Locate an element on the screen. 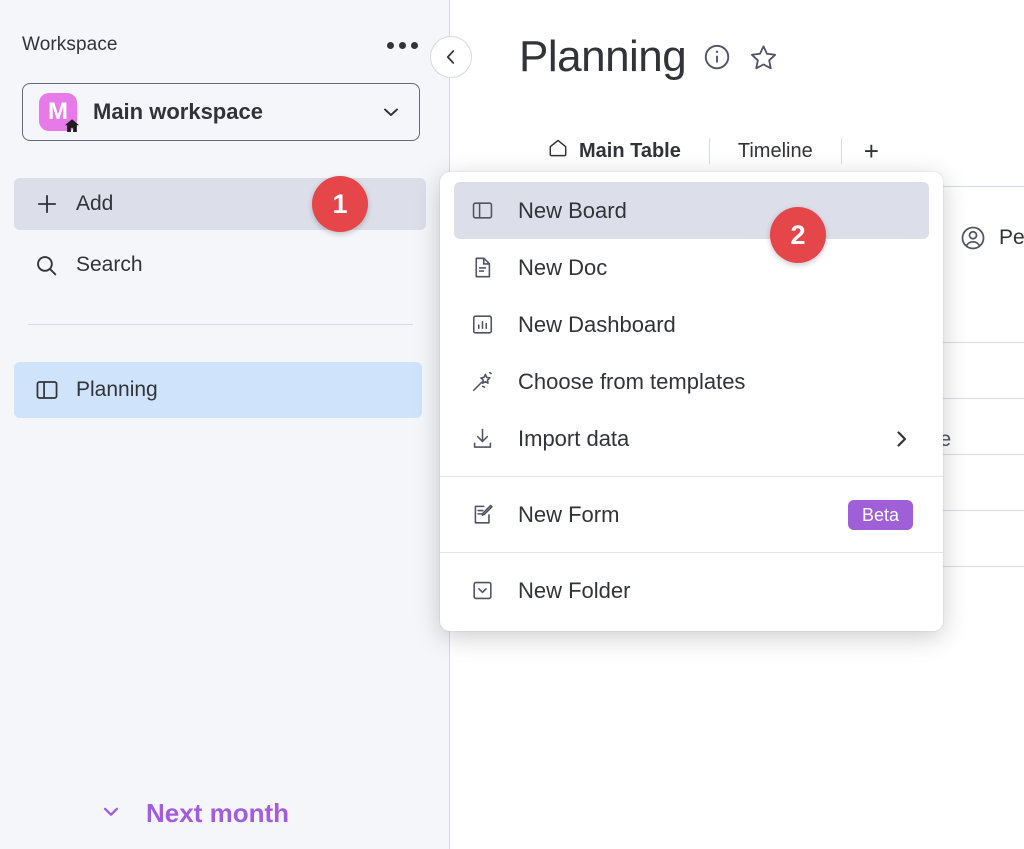 The image size is (1024, 849). column-header-person: Pe is located at coordinates (991, 238).